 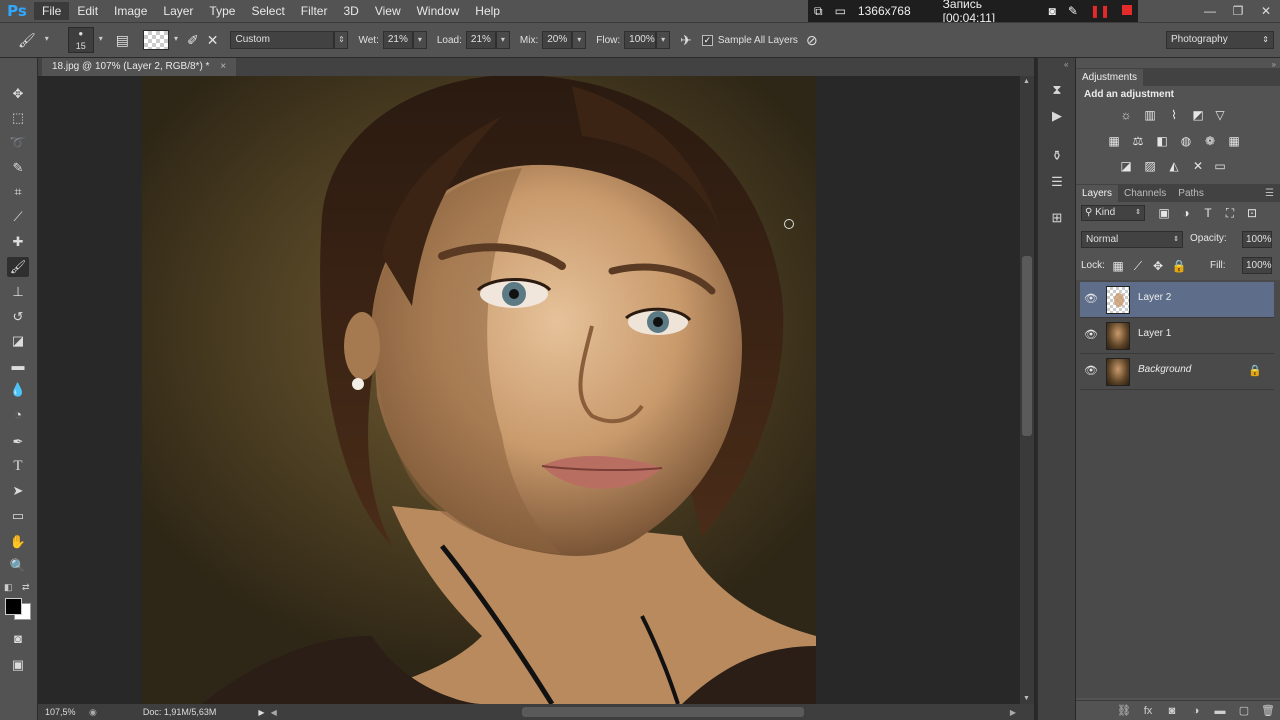 What do you see at coordinates (18, 317) in the screenshot?
I see `history-brush-tool-icon: ↺` at bounding box center [18, 317].